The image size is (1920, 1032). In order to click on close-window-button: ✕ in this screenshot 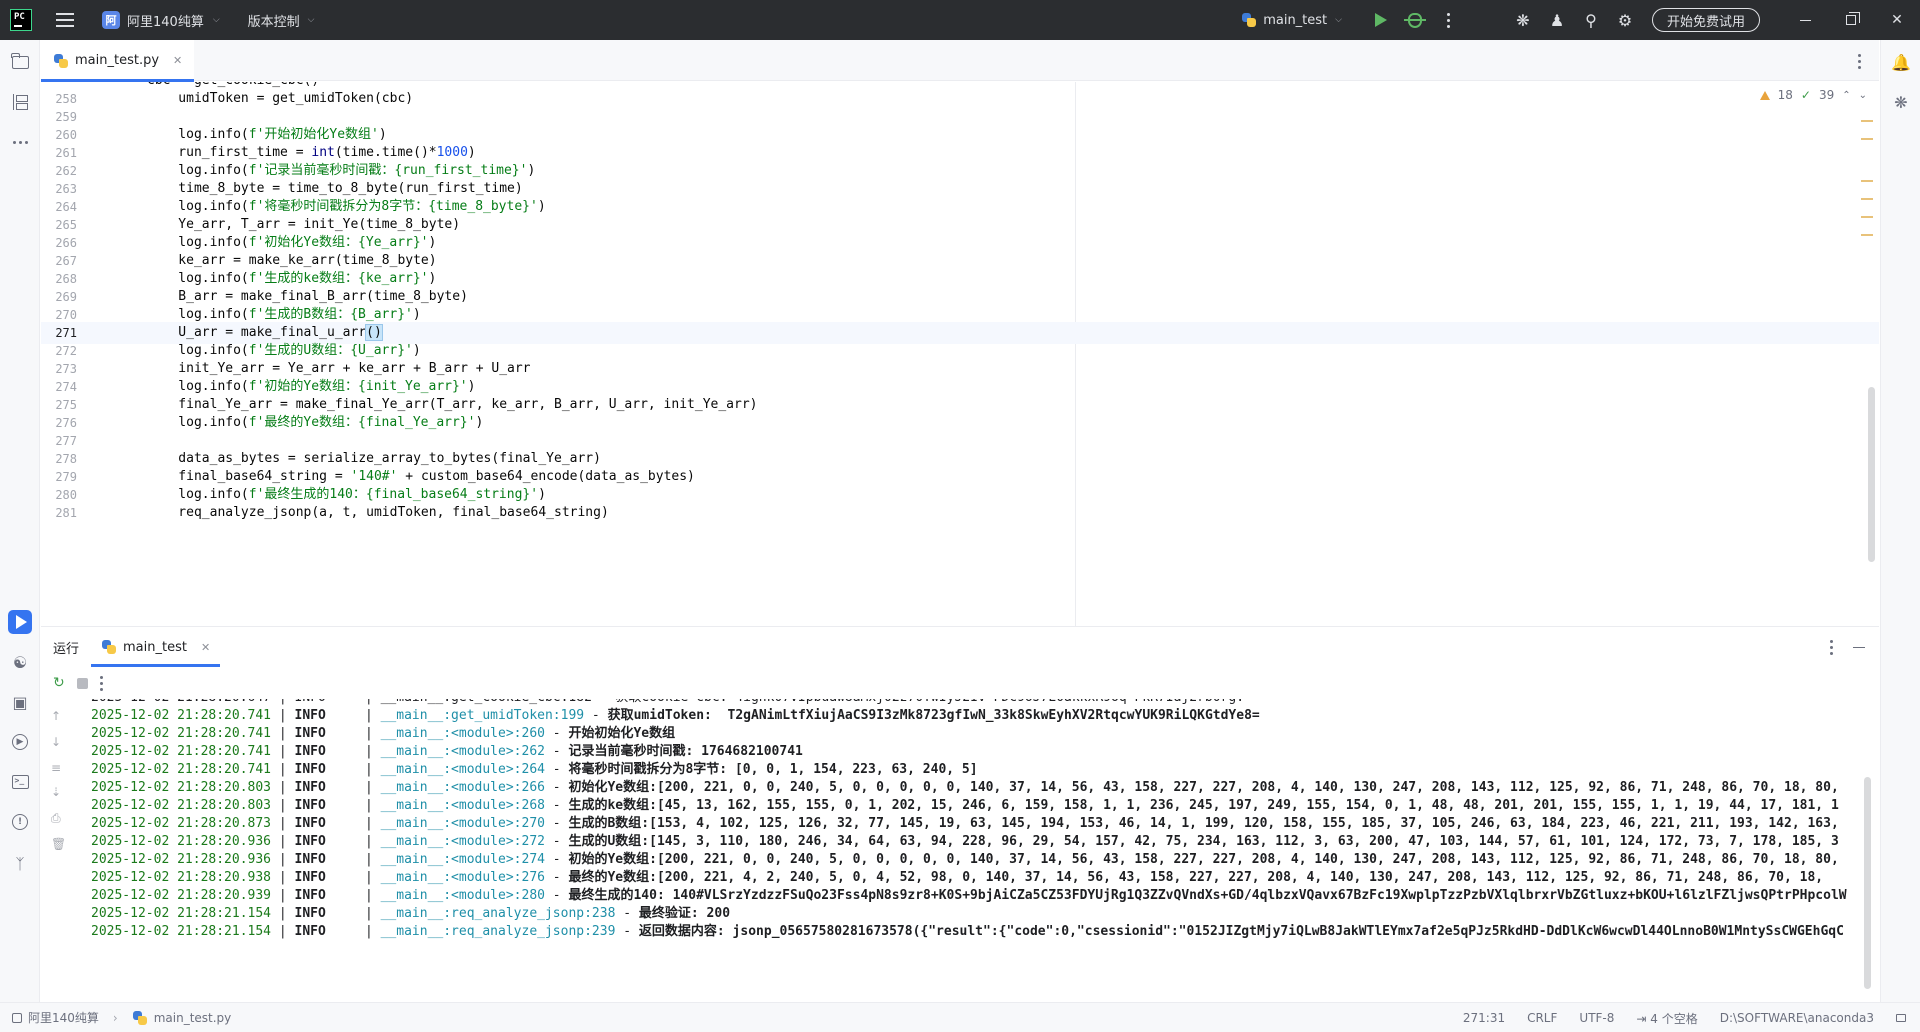, I will do `click(1897, 20)`.